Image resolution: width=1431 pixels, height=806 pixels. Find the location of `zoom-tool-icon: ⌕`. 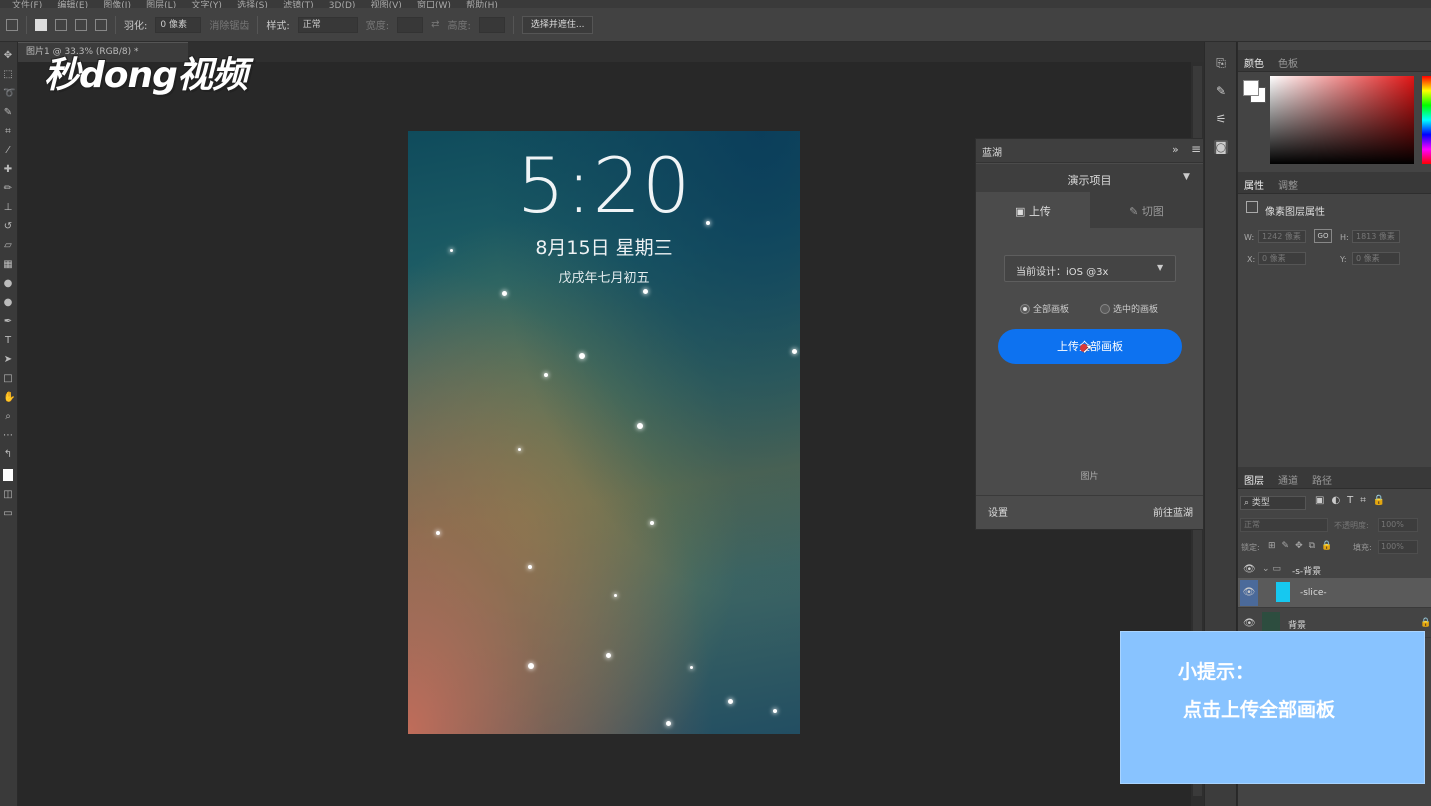

zoom-tool-icon: ⌕ is located at coordinates (8, 417).